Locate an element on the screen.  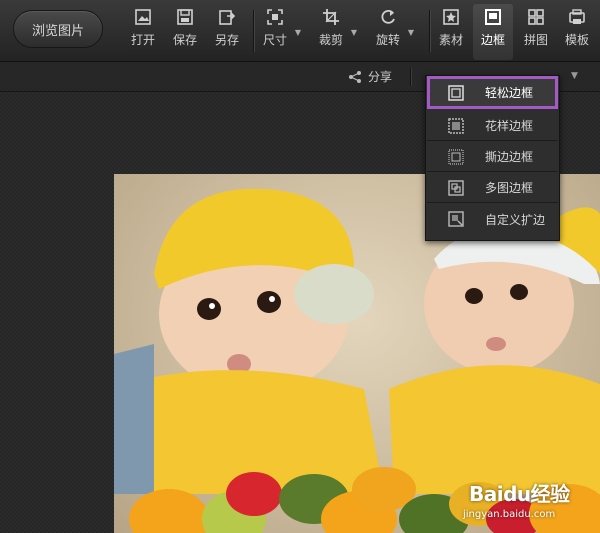
material-label: 素材 is located at coordinates (451, 40).